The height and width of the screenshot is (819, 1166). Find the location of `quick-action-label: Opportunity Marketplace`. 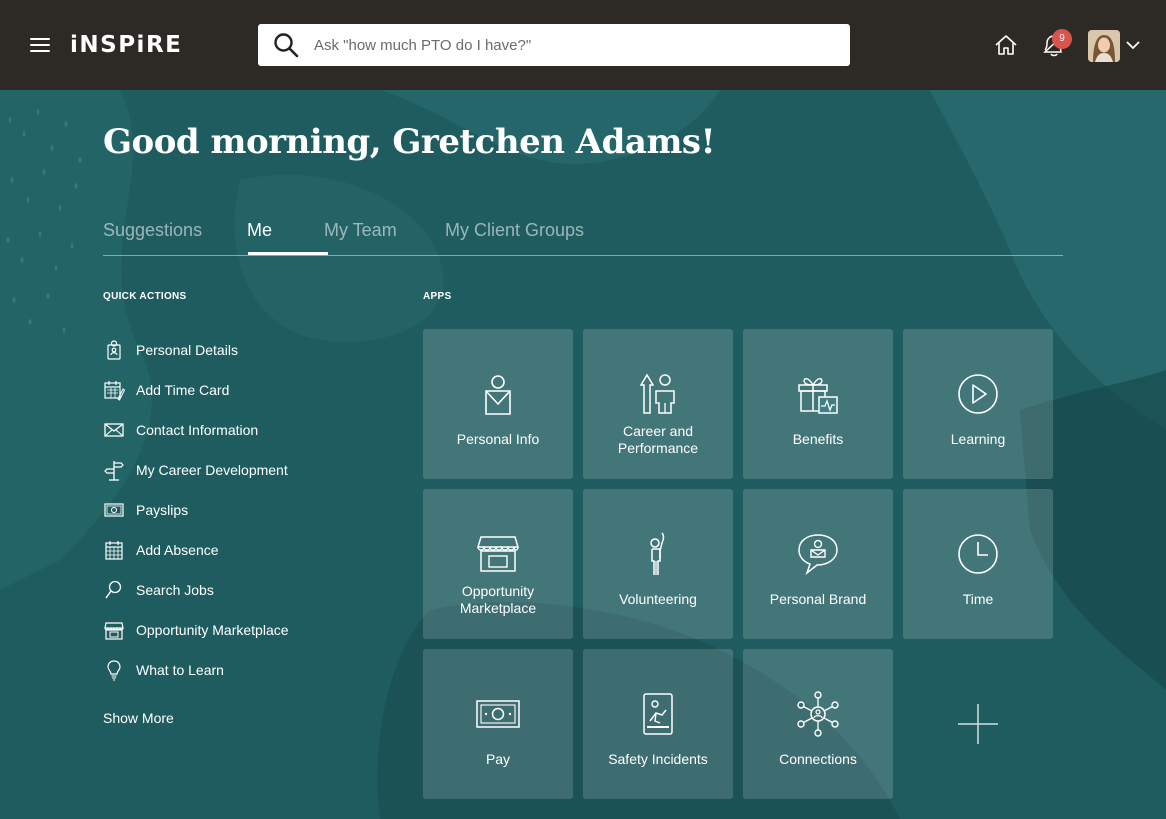

quick-action-label: Opportunity Marketplace is located at coordinates (212, 630).